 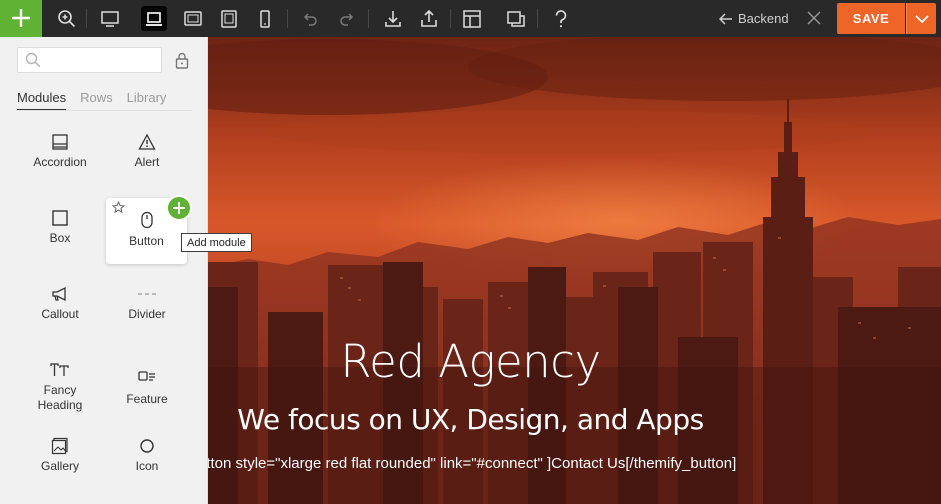 What do you see at coordinates (146, 220) in the screenshot?
I see `mouse-icon` at bounding box center [146, 220].